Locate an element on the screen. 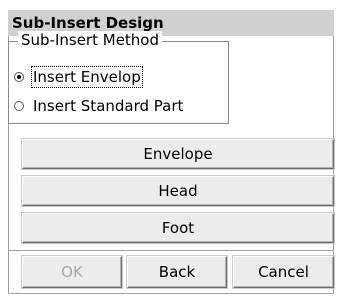  sub-insert-method-label: Sub-Insert Method is located at coordinates (90, 40).